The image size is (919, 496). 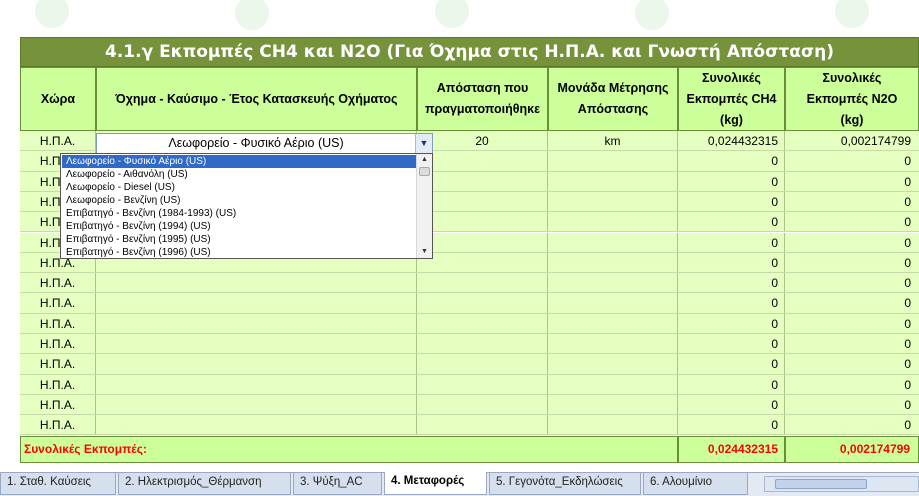 What do you see at coordinates (731, 449) in the screenshot?
I see `total-ch4: 0,024432315` at bounding box center [731, 449].